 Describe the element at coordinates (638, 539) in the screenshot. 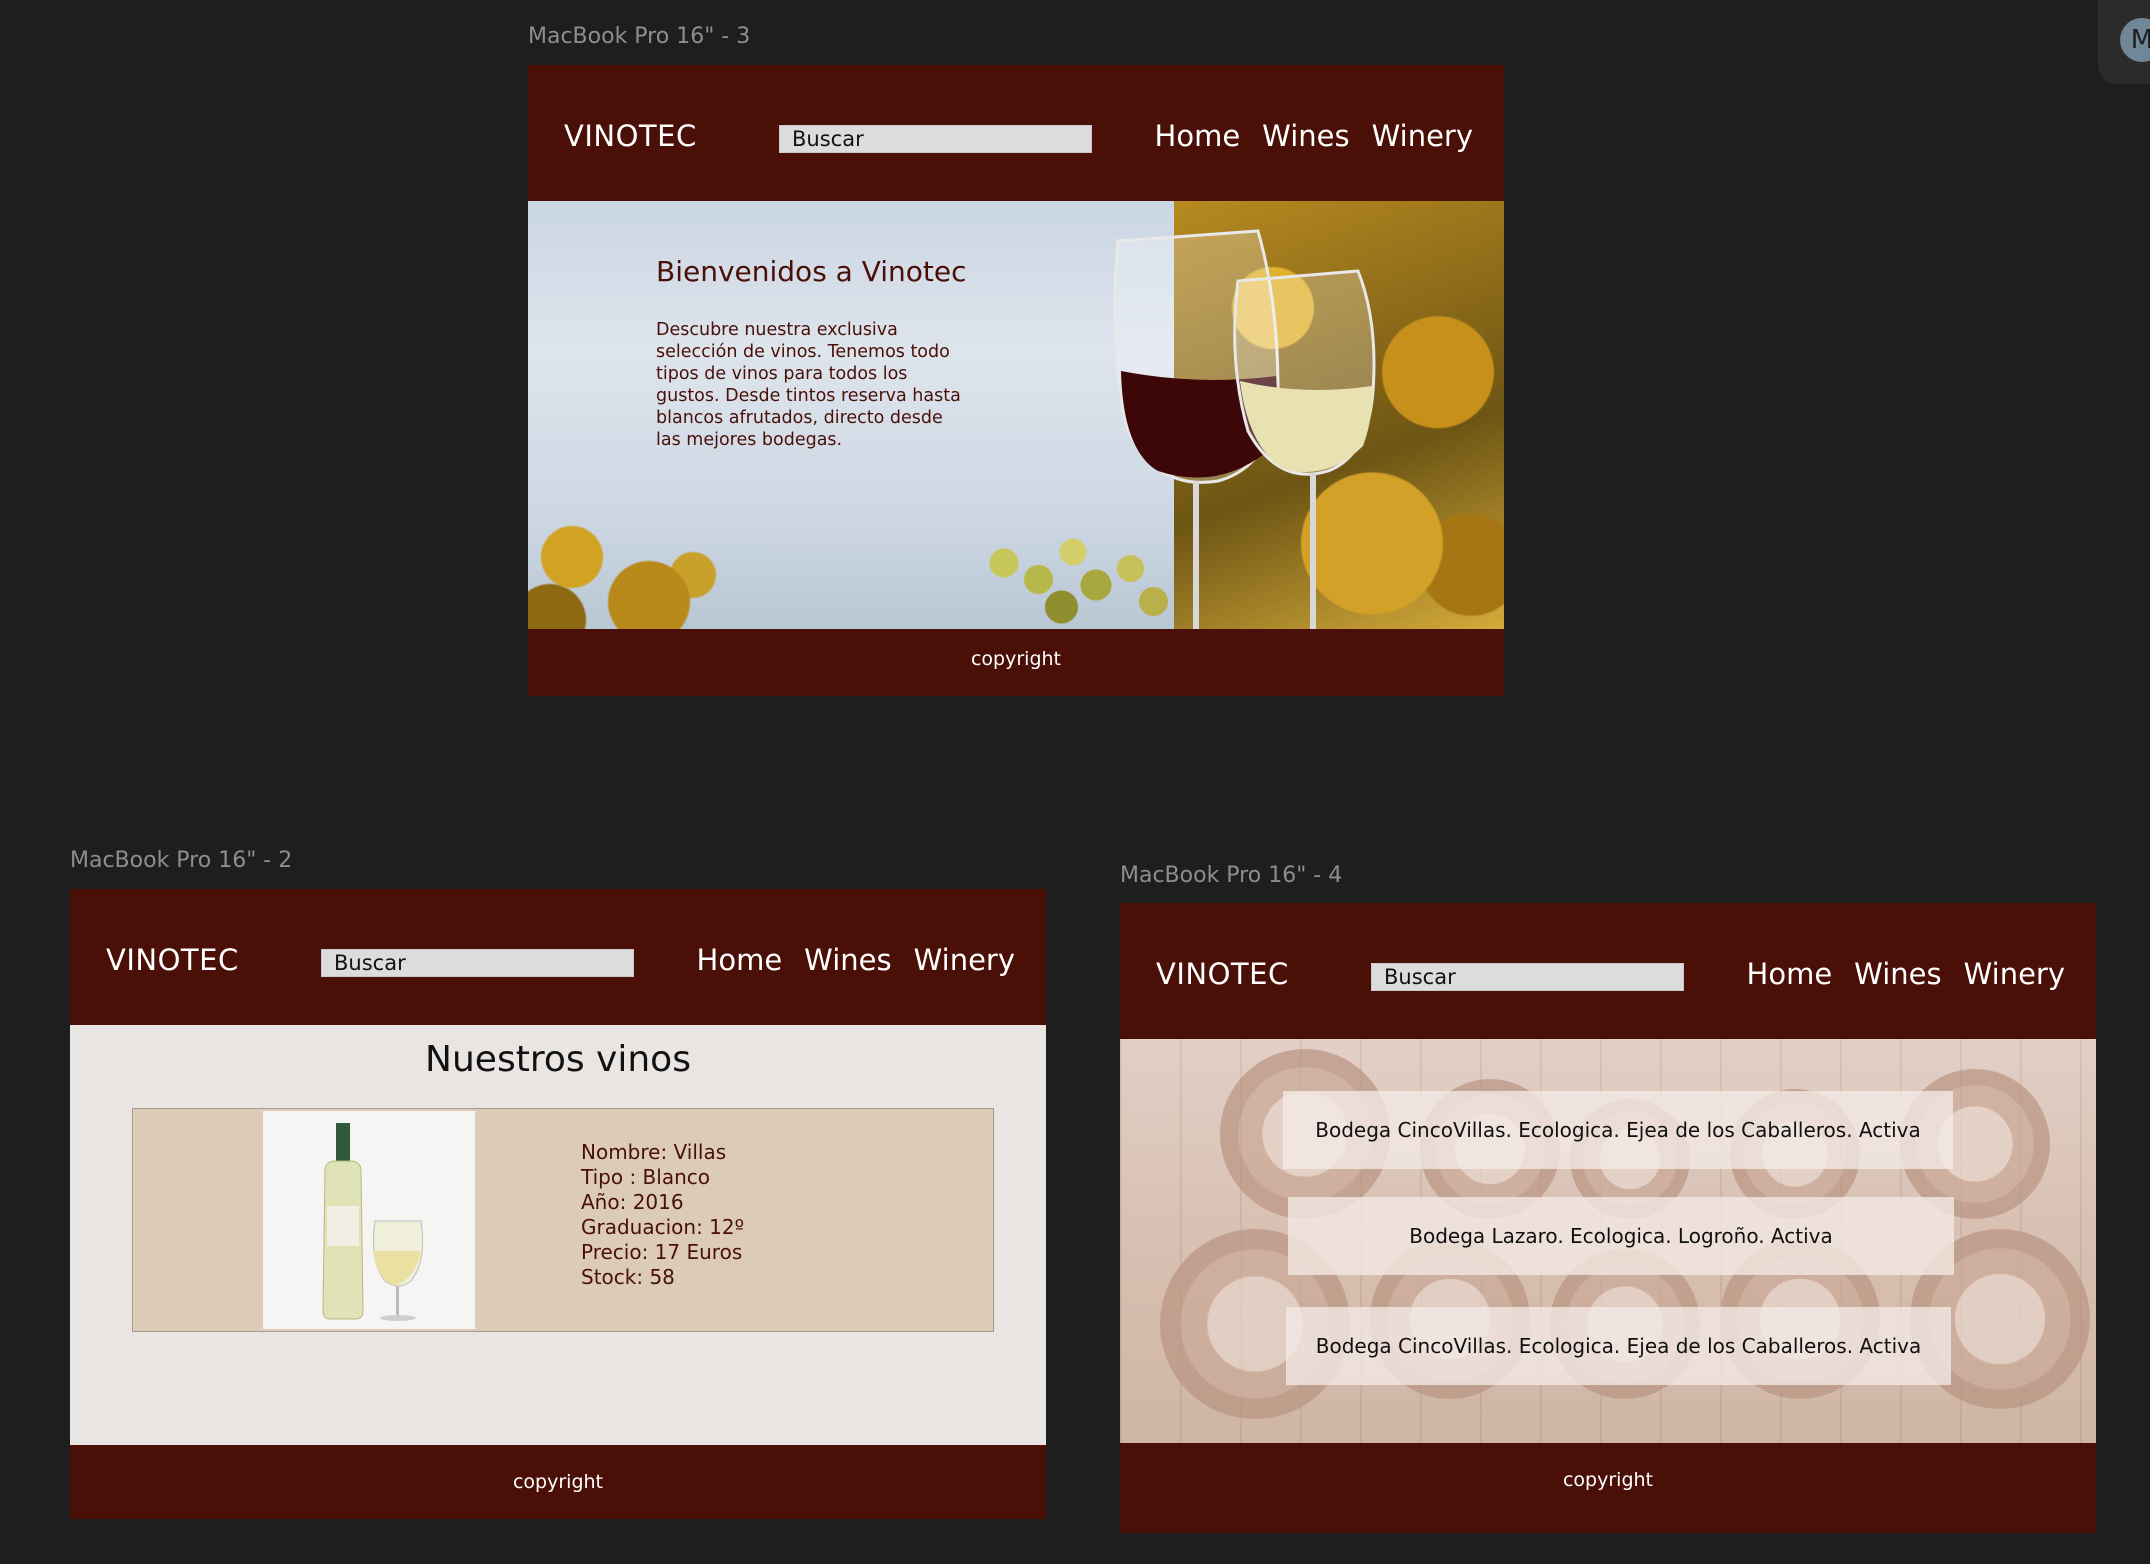

I see `leaves-image` at that location.